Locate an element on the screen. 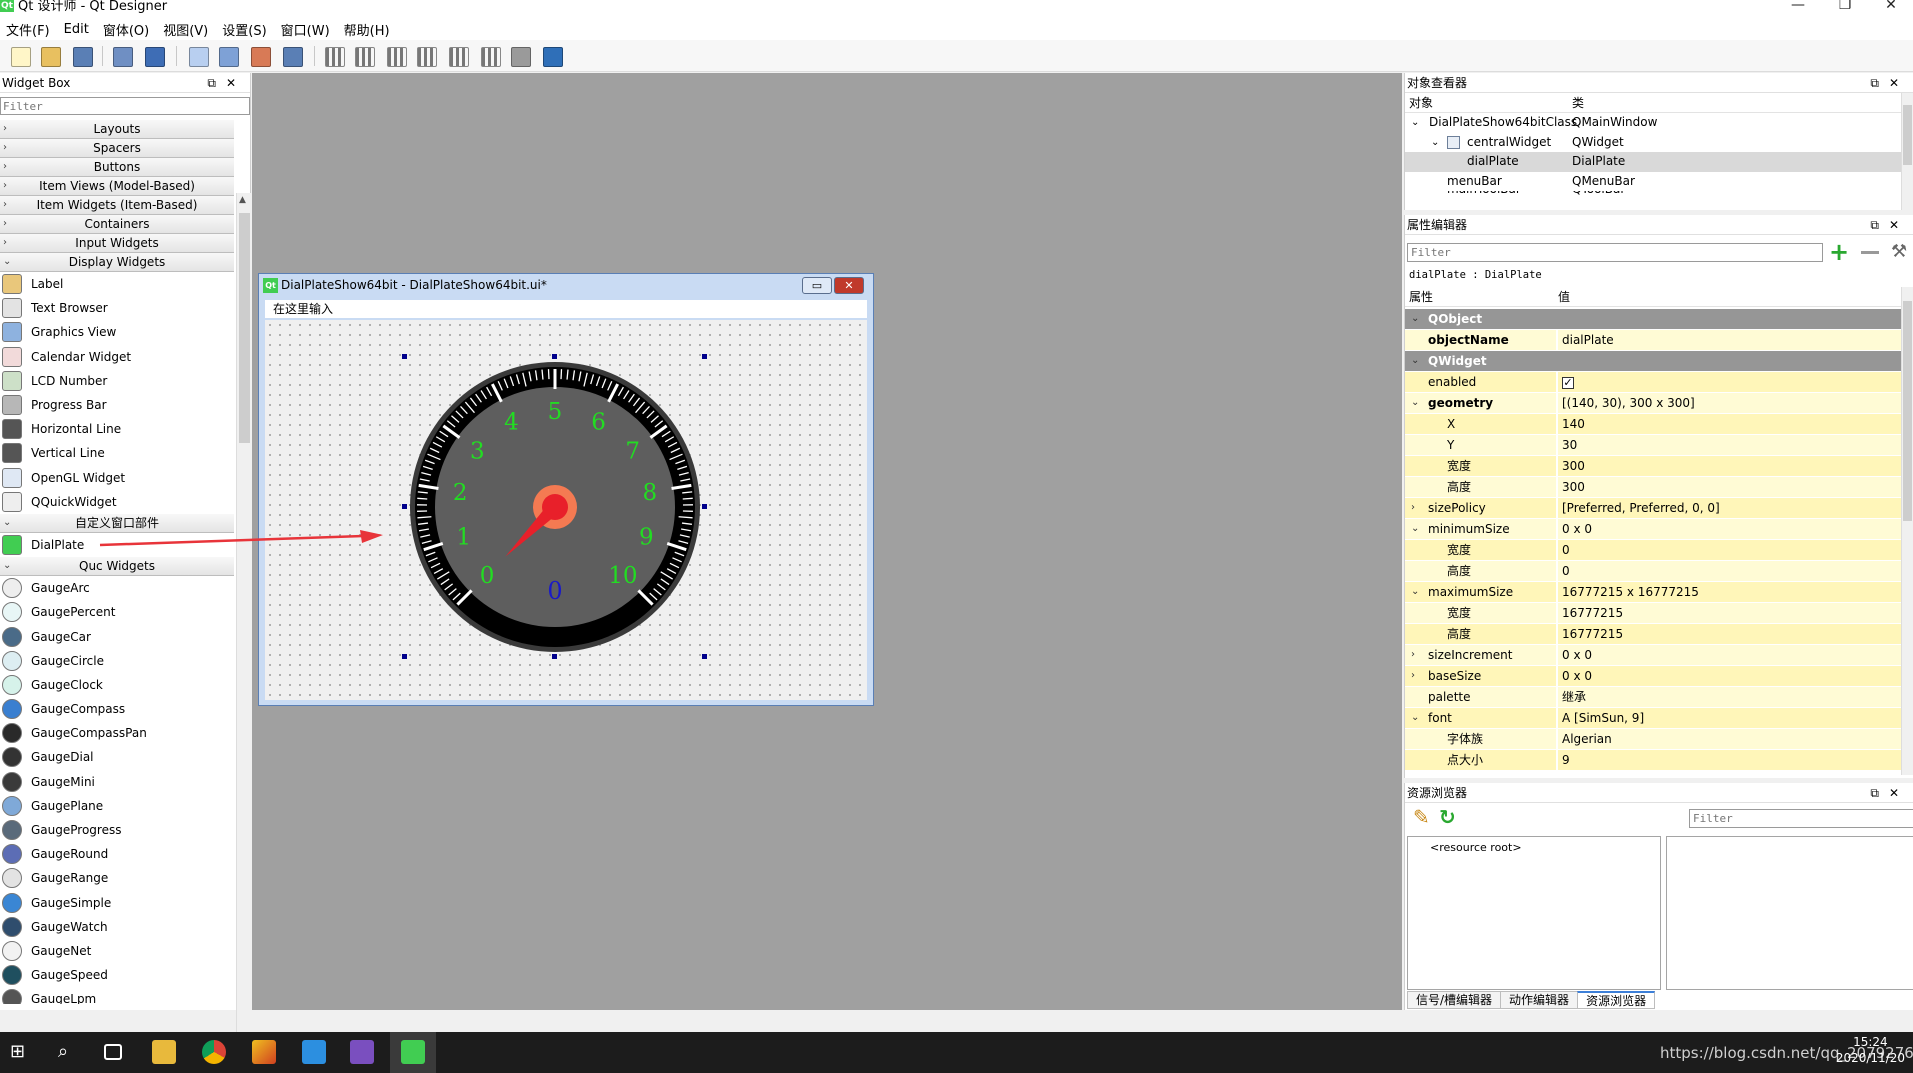 This screenshot has height=1073, width=1913. widget-item-vertical-line: Vertical Line is located at coordinates (117, 453).